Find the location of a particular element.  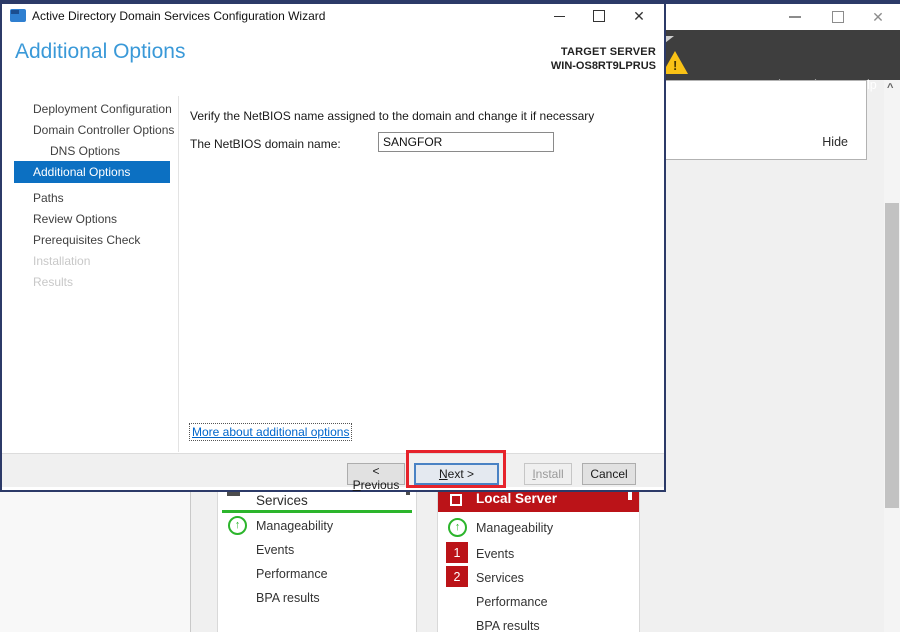

wizard-step-additional-options: Additional Options is located at coordinates (92, 172).